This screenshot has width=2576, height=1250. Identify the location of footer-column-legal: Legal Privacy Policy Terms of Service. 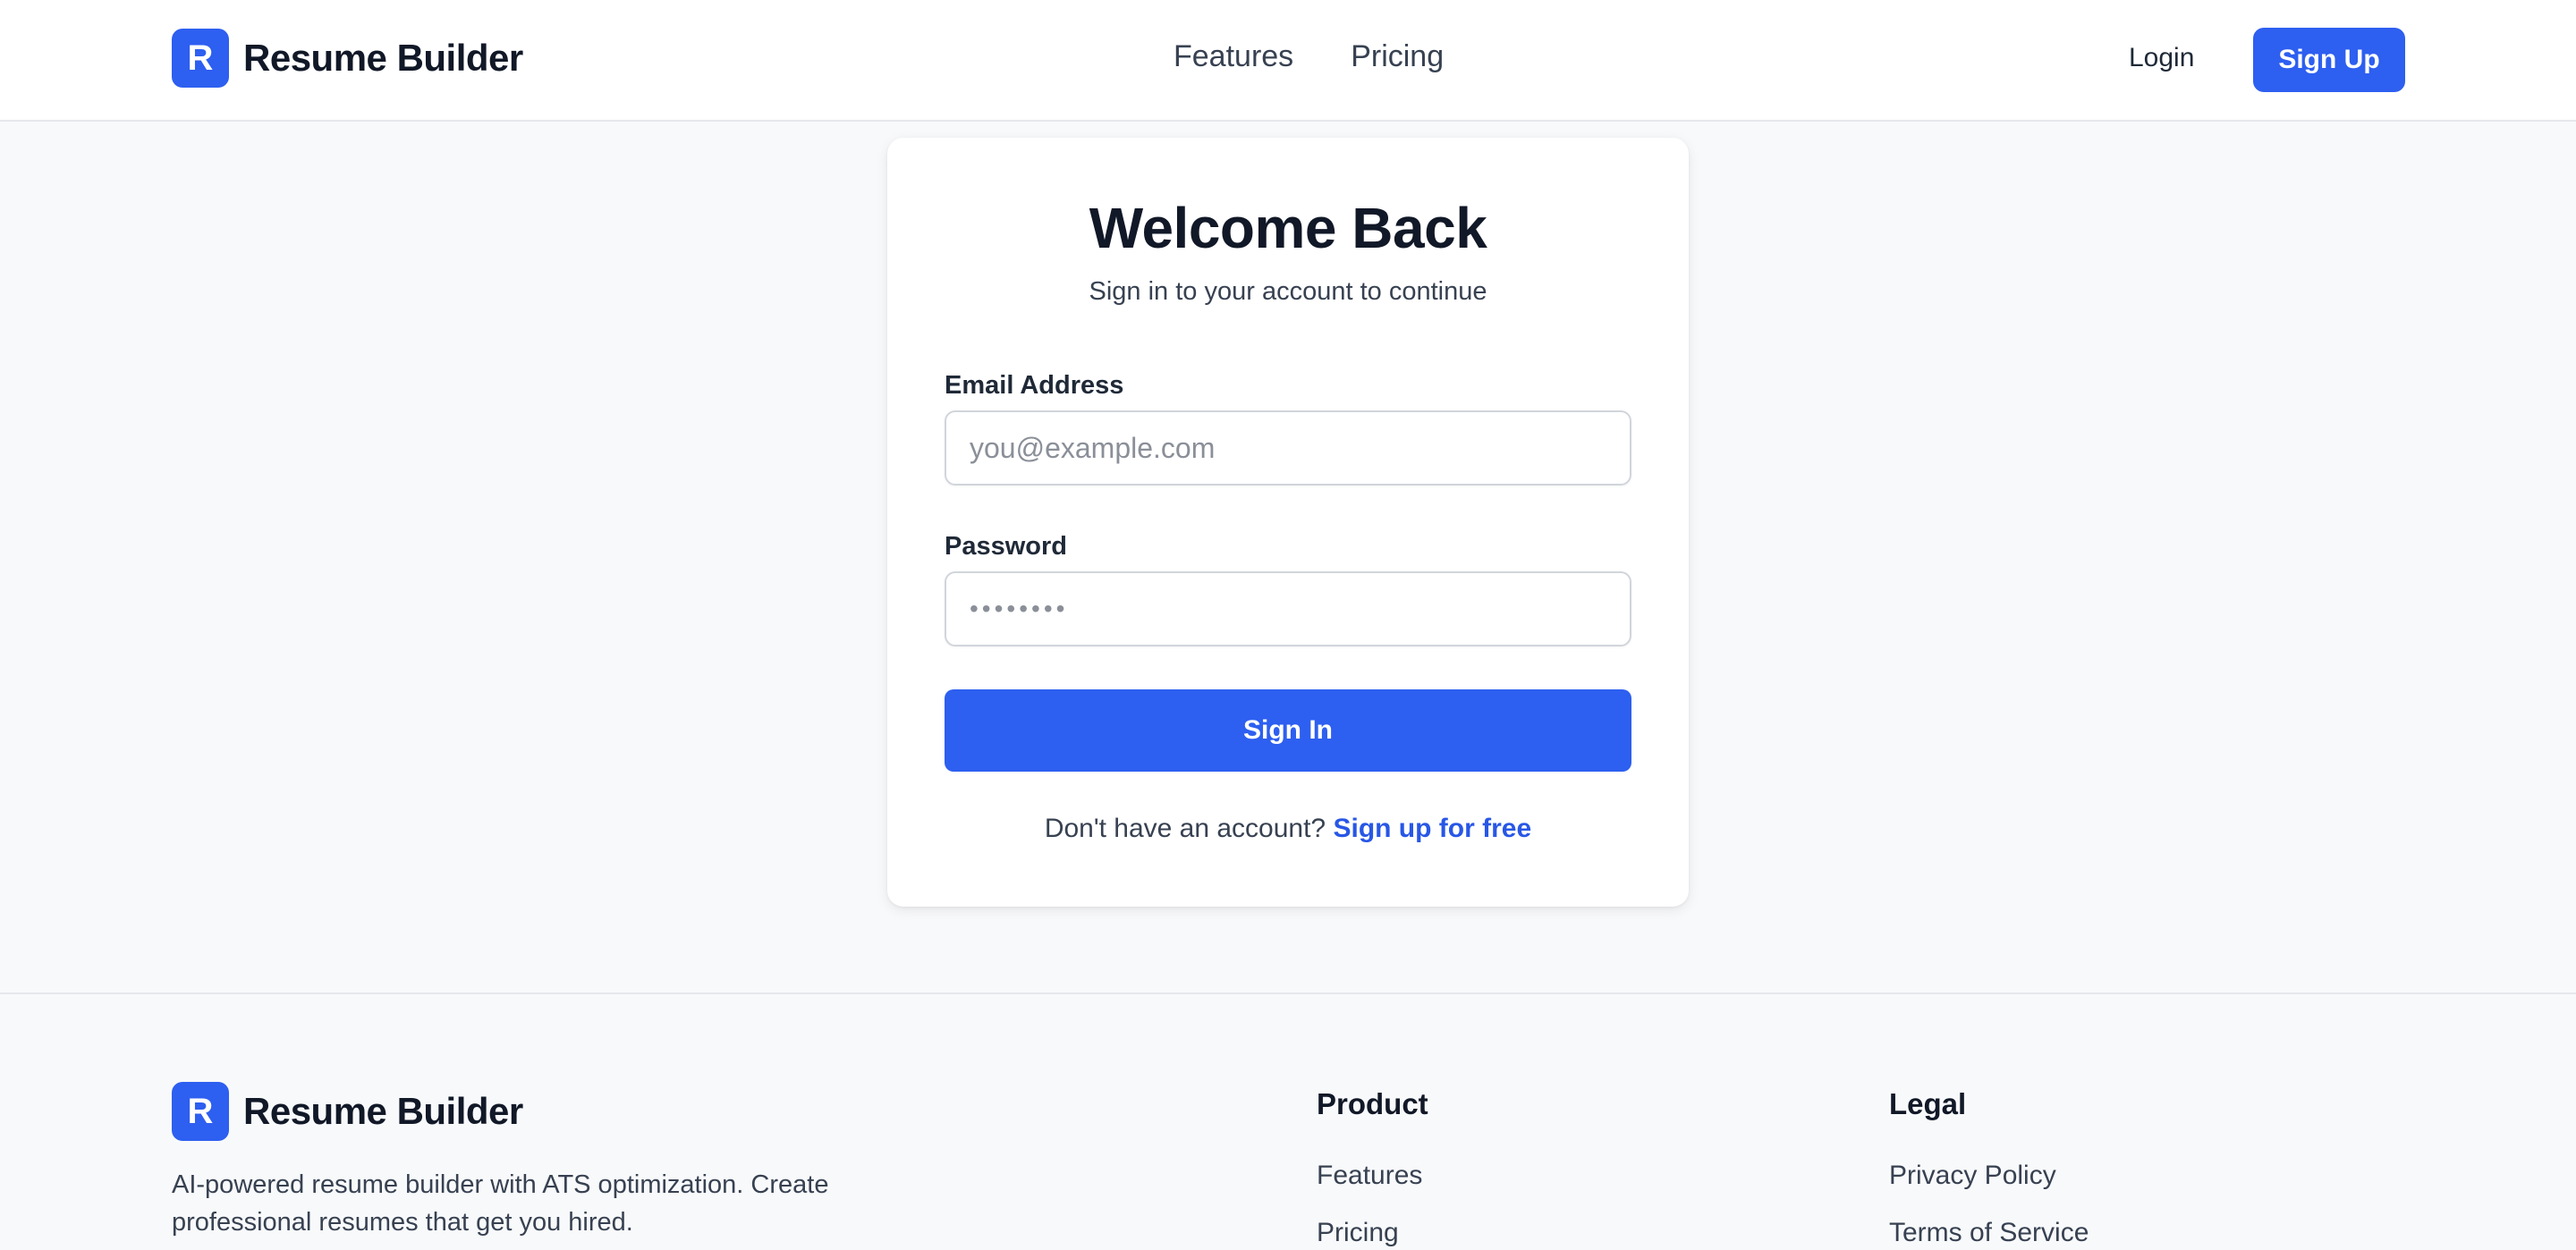
(1989, 1168).